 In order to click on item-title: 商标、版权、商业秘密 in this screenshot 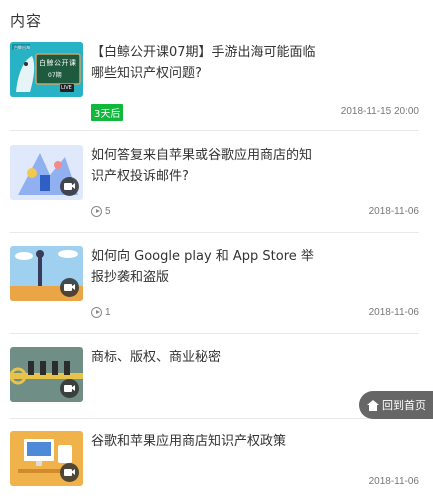, I will do `click(206, 357)`.